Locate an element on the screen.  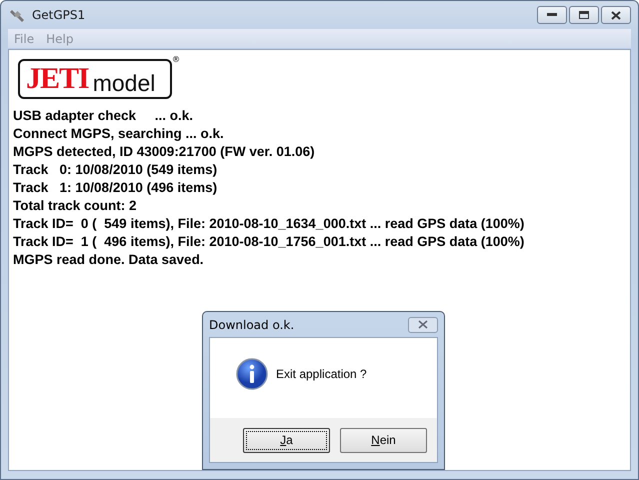
log-line: Track 0: 10/08/2010 (549 items) is located at coordinates (115, 170).